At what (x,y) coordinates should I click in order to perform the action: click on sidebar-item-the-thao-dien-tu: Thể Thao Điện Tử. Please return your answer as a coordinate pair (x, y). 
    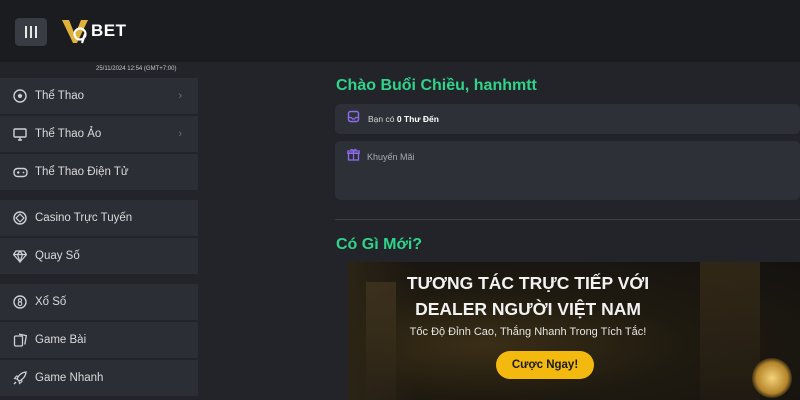
    Looking at the image, I should click on (99, 172).